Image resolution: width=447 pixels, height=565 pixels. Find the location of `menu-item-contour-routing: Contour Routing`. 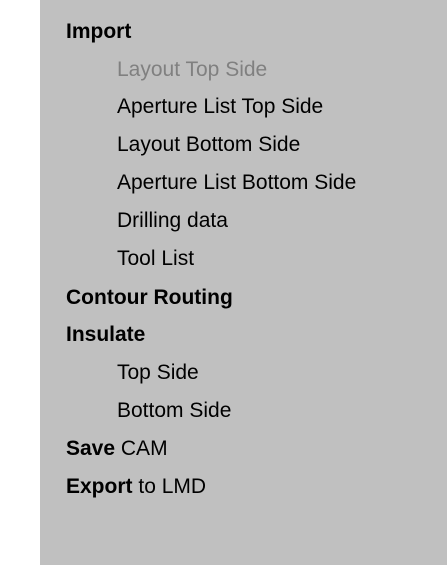

menu-item-contour-routing: Contour Routing is located at coordinates (149, 298).